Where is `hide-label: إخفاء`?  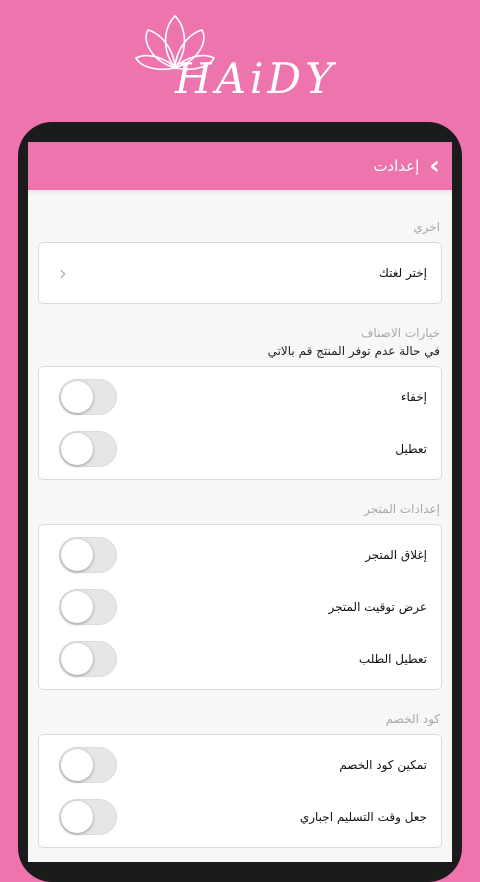 hide-label: إخفاء is located at coordinates (413, 397).